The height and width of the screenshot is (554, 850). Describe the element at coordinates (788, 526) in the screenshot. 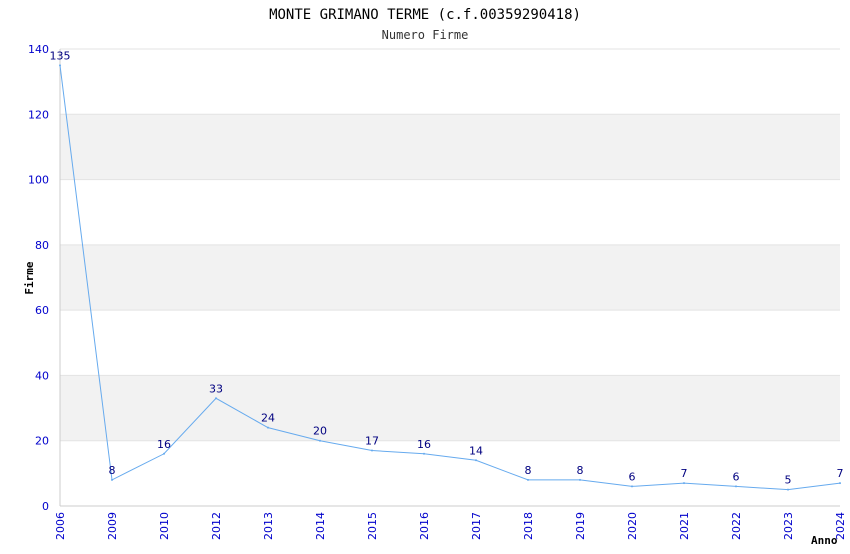

I see `x-tick-label: 2023` at that location.